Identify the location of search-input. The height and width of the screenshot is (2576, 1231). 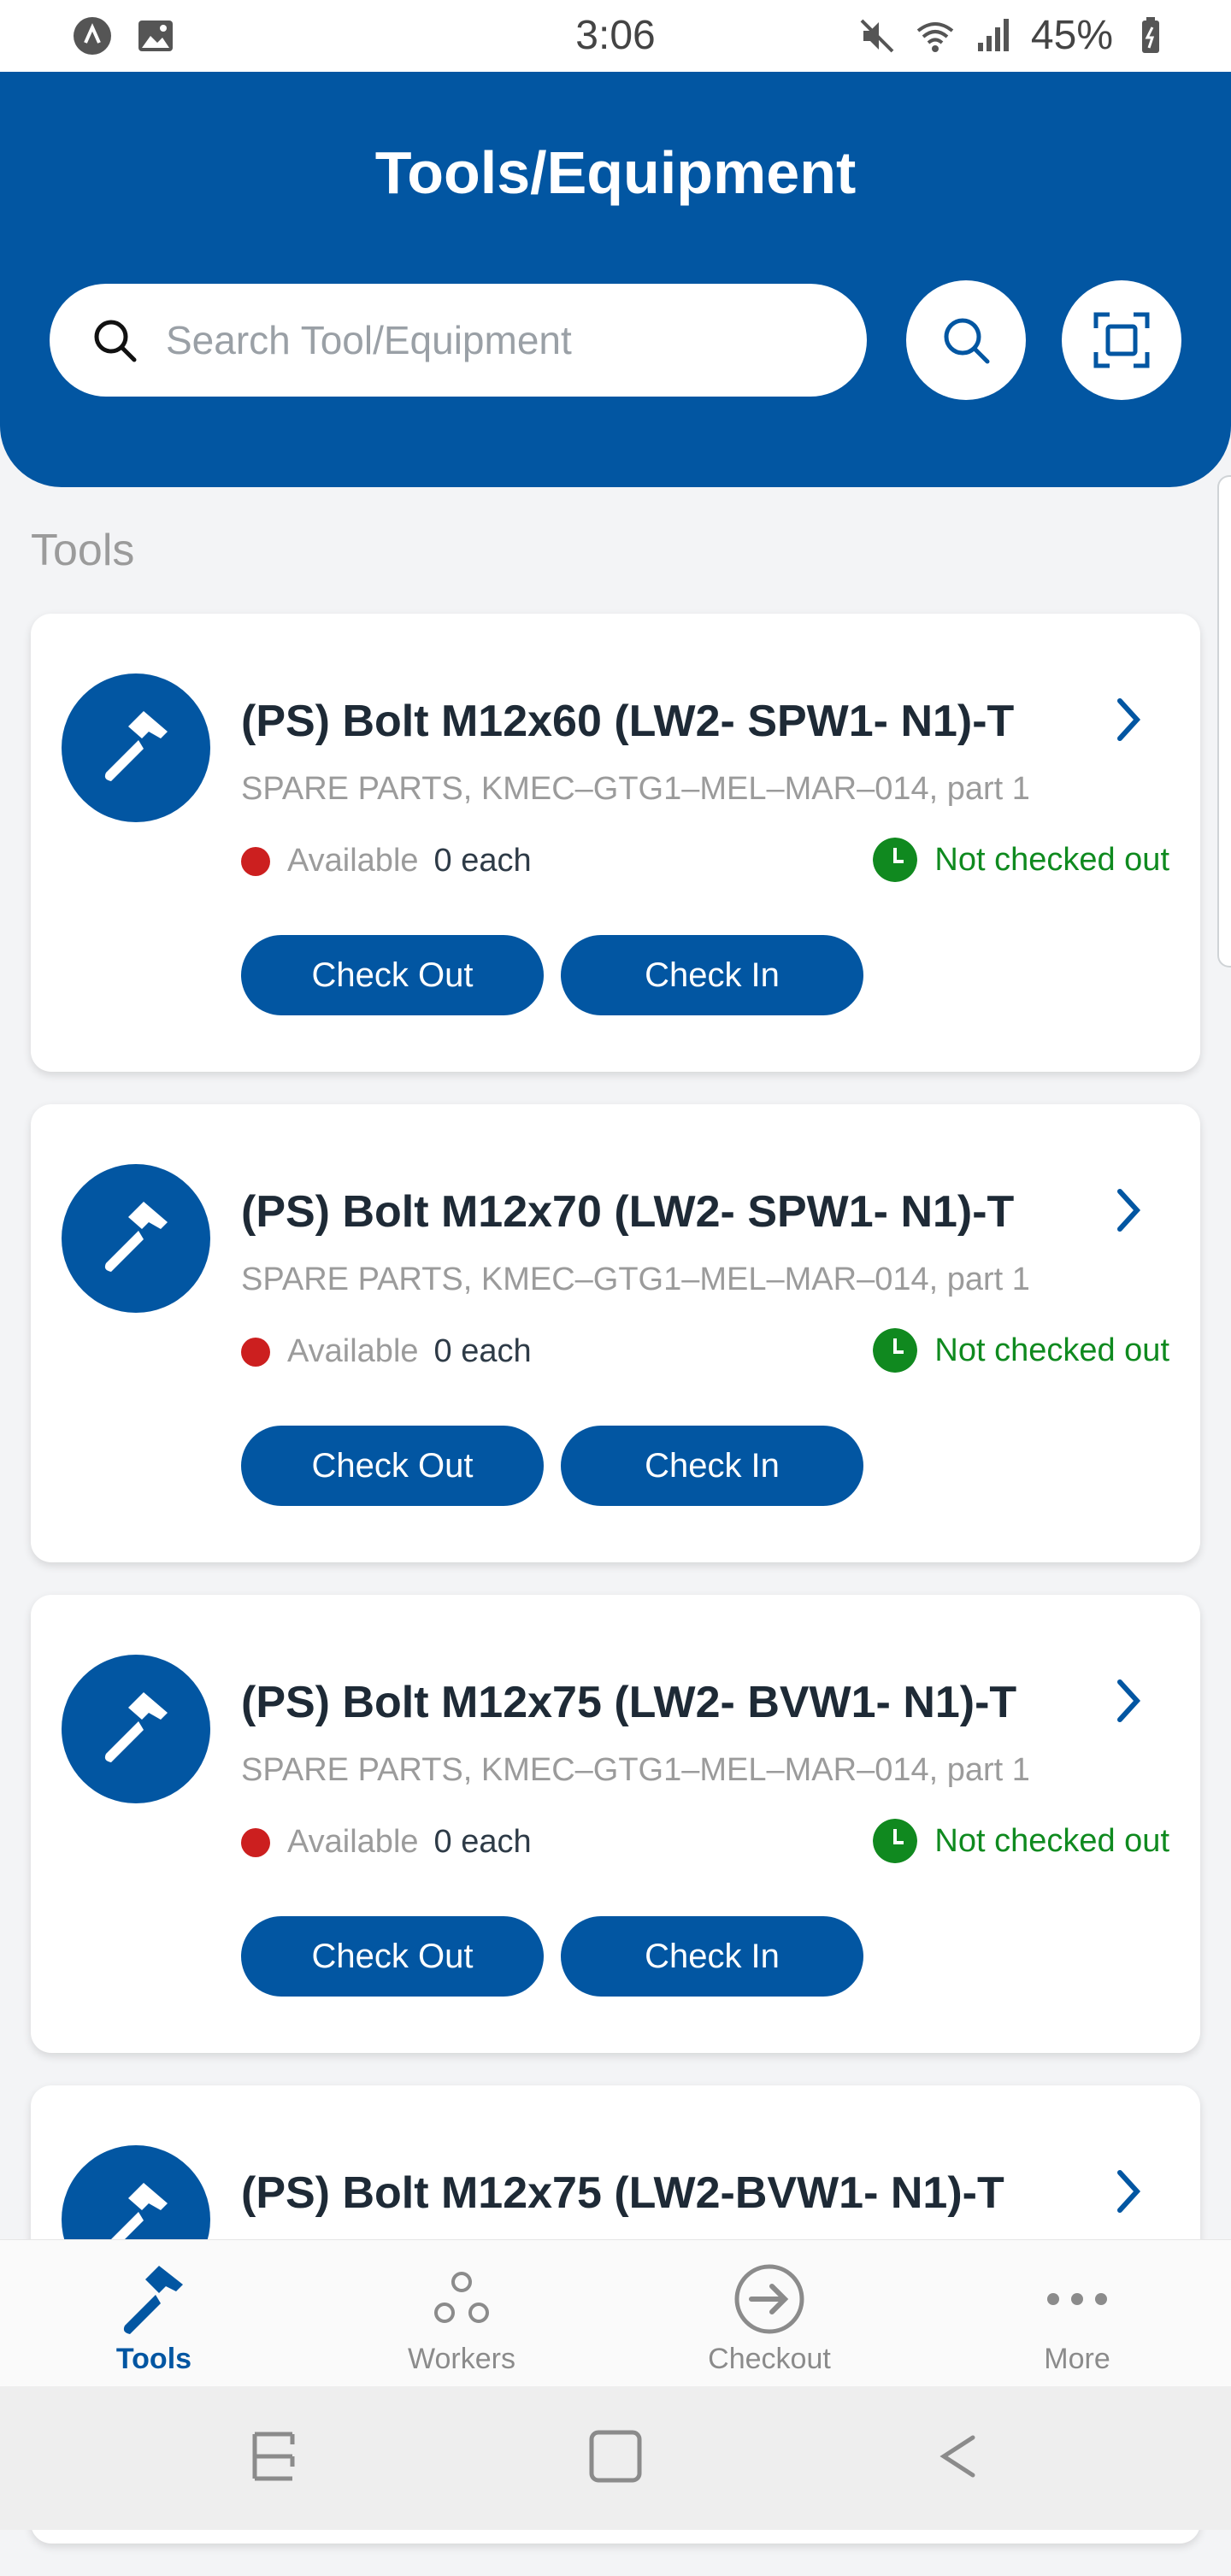
(490, 340).